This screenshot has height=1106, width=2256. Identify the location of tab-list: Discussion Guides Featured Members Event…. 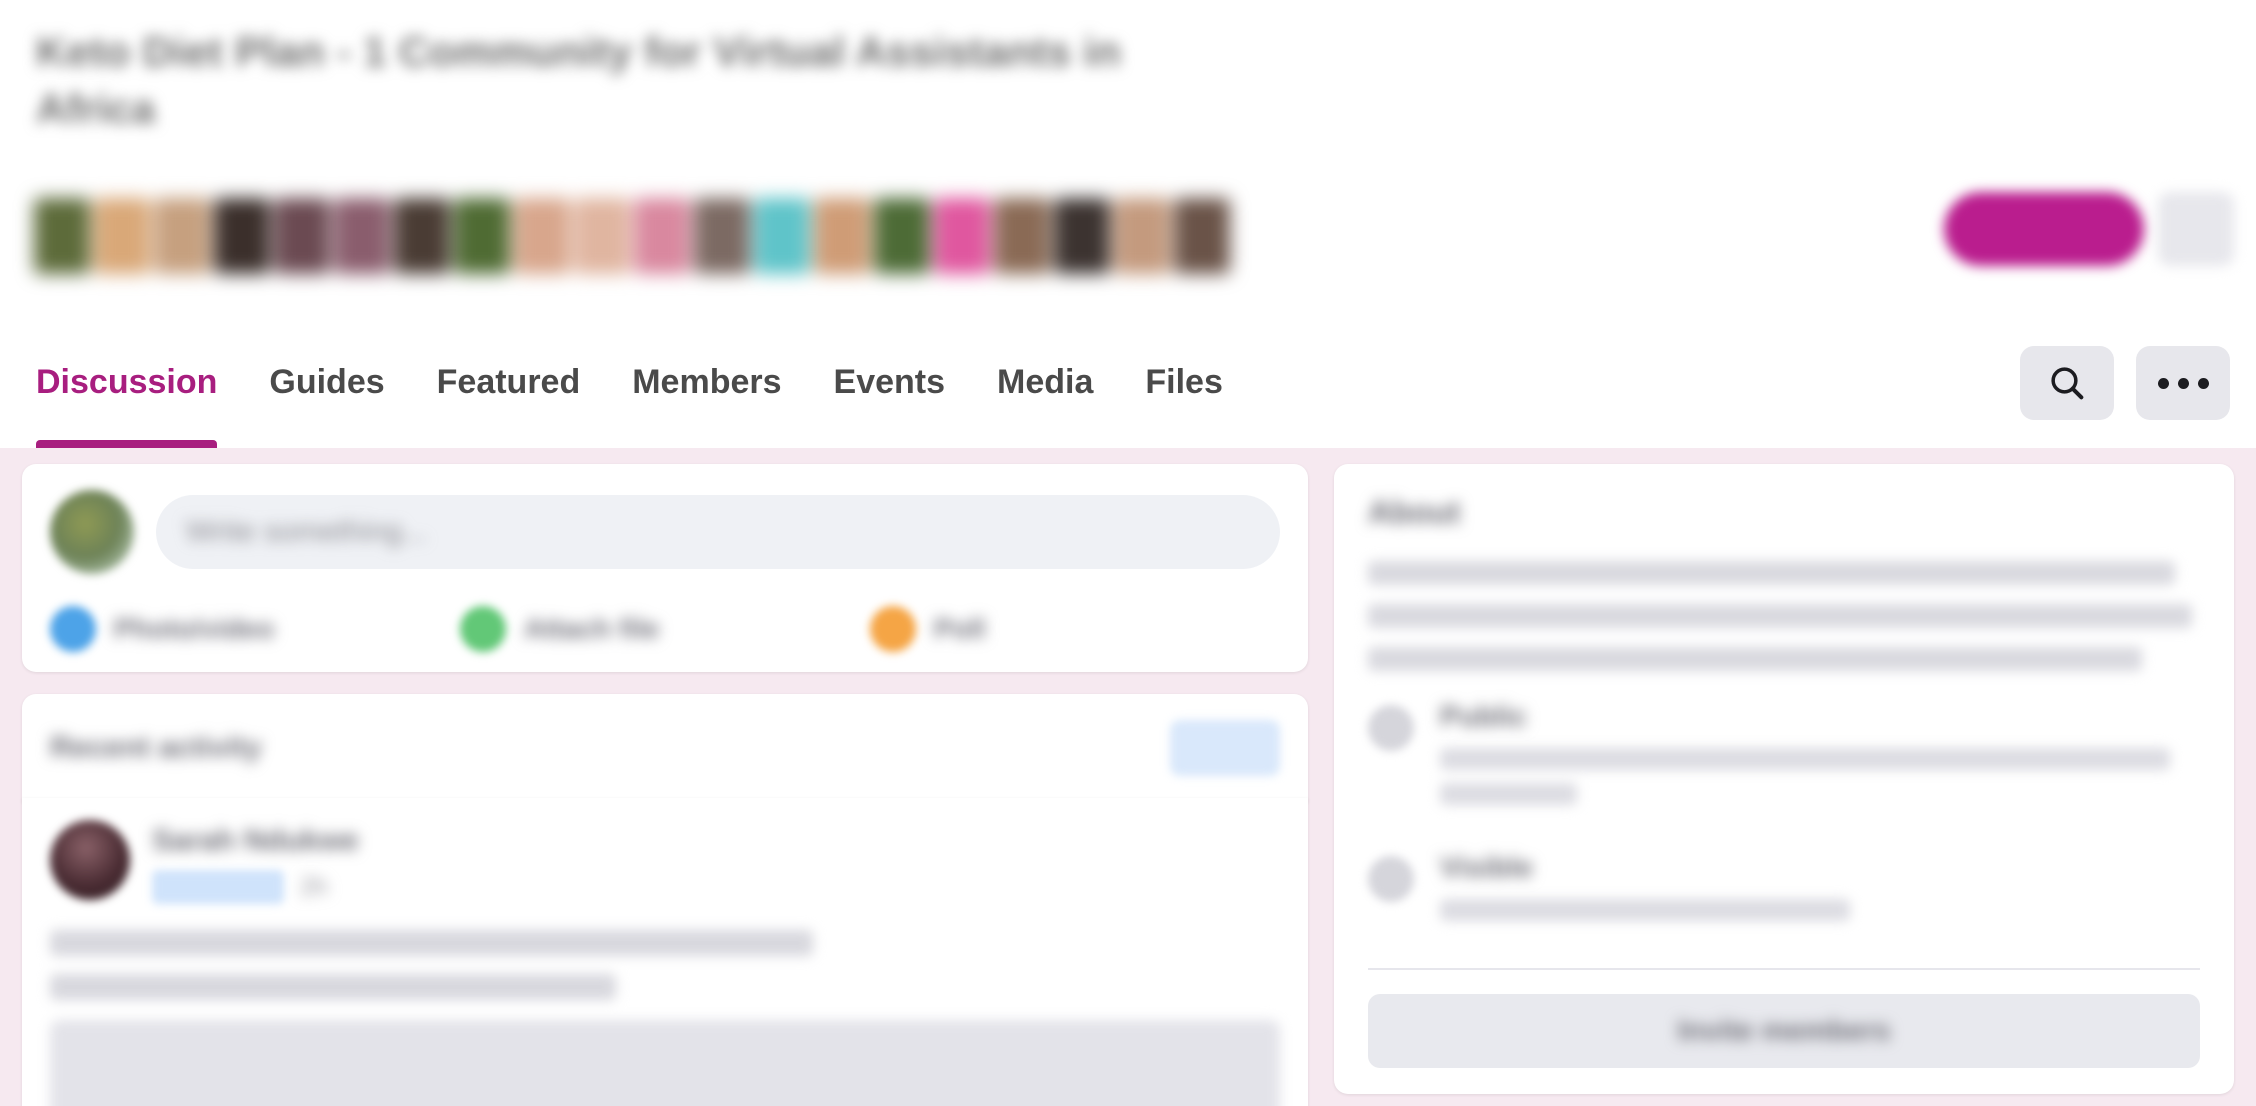
(624, 382).